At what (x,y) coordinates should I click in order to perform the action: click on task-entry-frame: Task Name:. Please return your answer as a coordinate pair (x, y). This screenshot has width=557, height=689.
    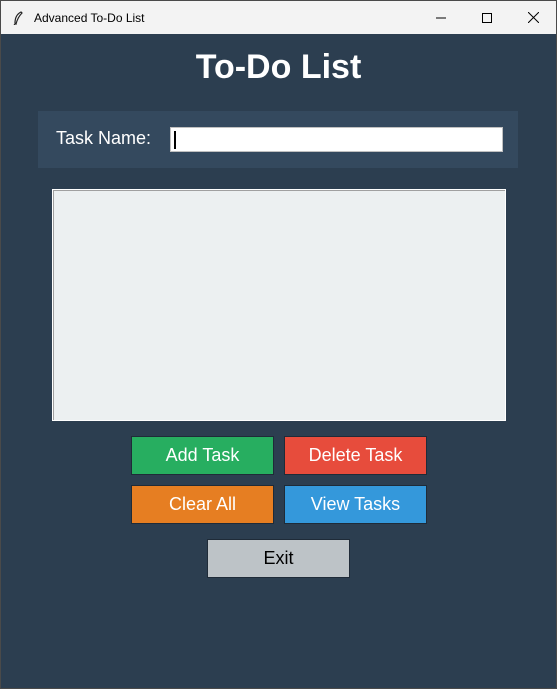
    Looking at the image, I should click on (278, 139).